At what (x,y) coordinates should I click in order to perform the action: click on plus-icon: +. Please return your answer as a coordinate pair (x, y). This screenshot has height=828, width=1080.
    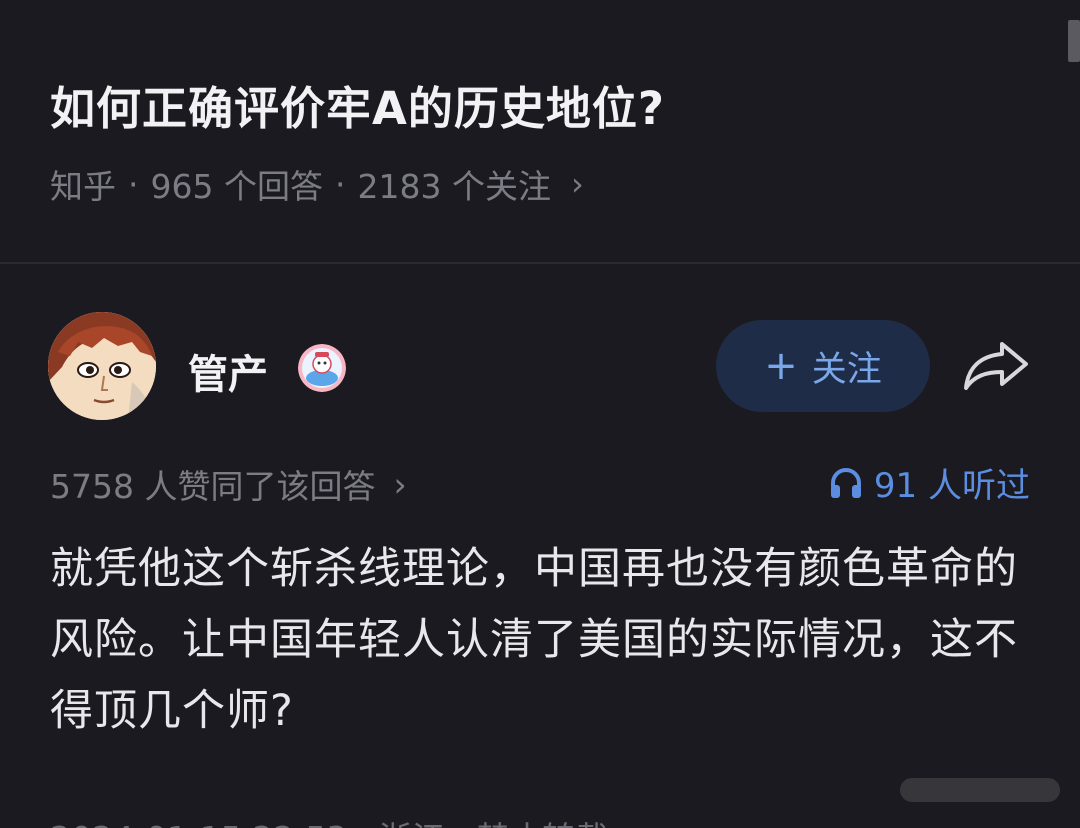
    Looking at the image, I should click on (781, 366).